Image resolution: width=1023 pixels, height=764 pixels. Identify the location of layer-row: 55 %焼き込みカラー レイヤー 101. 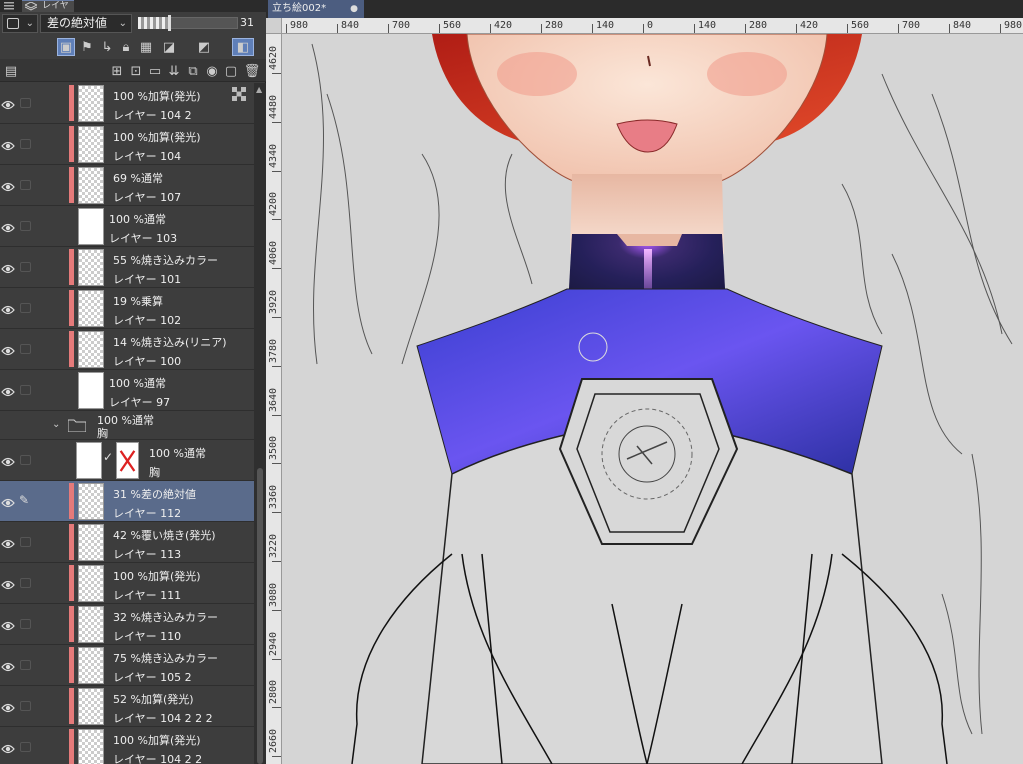
(127, 267).